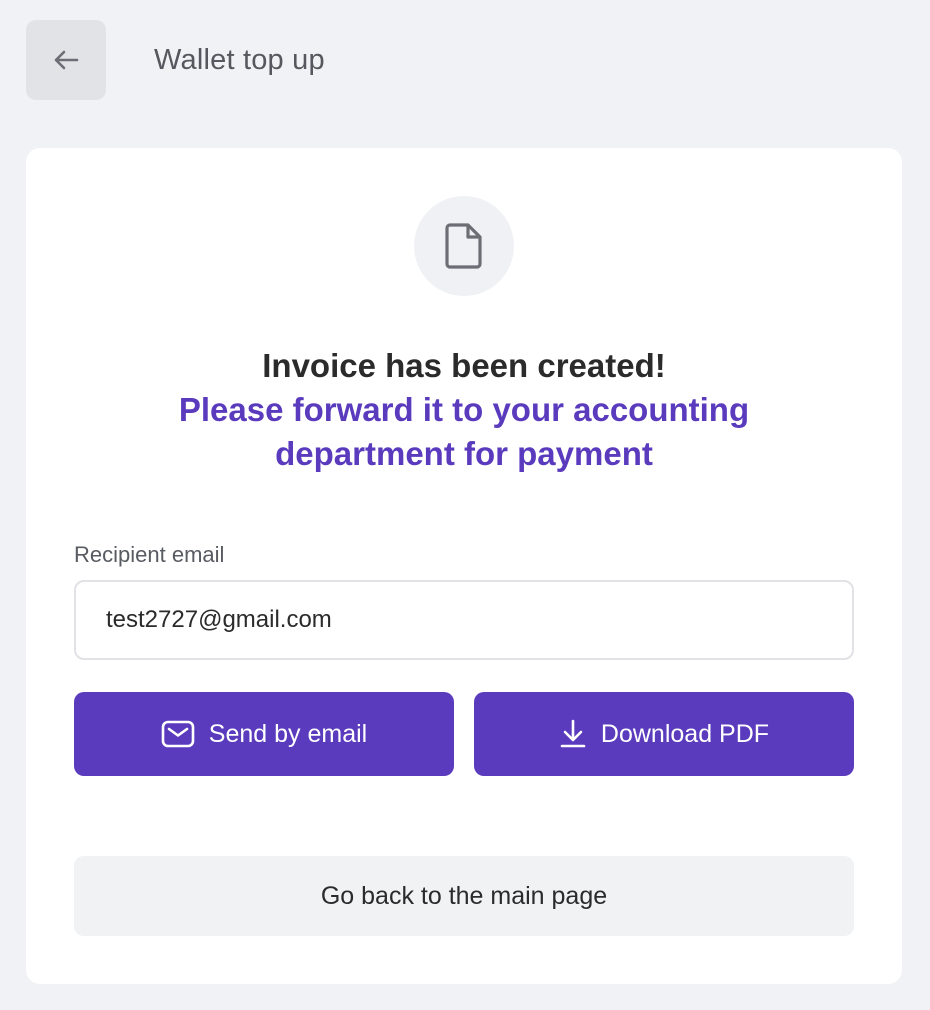 This screenshot has width=930, height=1010. I want to click on recipient-email-label: Recipient email, so click(149, 554).